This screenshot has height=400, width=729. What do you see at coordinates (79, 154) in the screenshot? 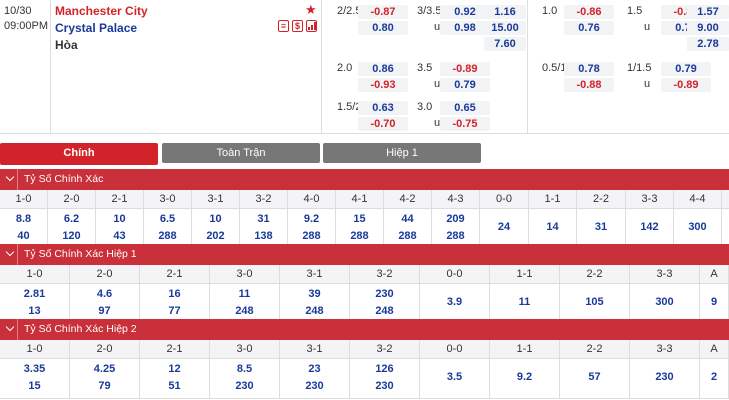
I see `tab-main: Chính` at bounding box center [79, 154].